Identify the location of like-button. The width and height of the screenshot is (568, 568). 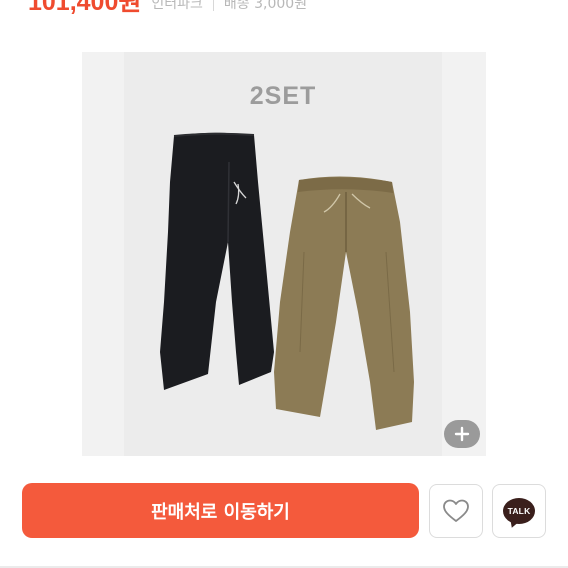
(456, 511).